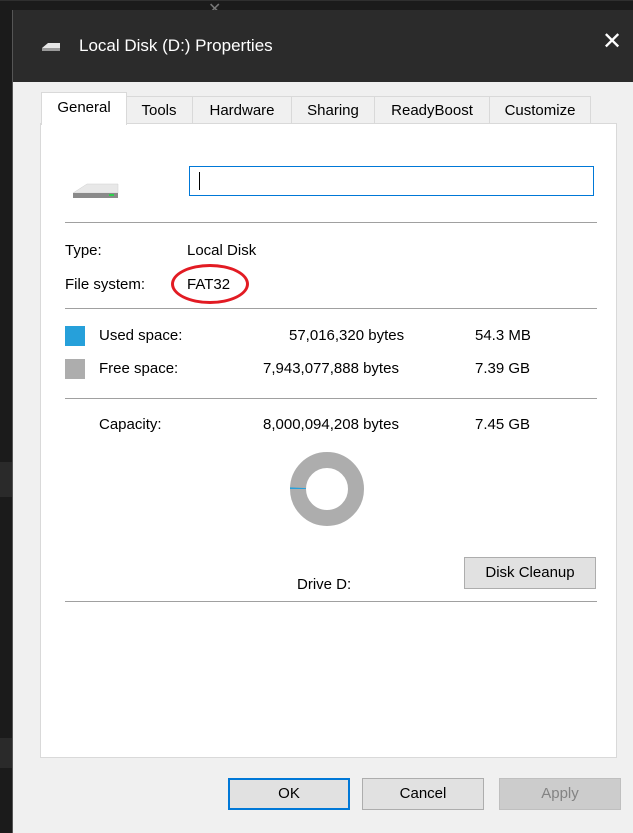 The width and height of the screenshot is (633, 833). Describe the element at coordinates (83, 250) in the screenshot. I see `type-label: Type:` at that location.